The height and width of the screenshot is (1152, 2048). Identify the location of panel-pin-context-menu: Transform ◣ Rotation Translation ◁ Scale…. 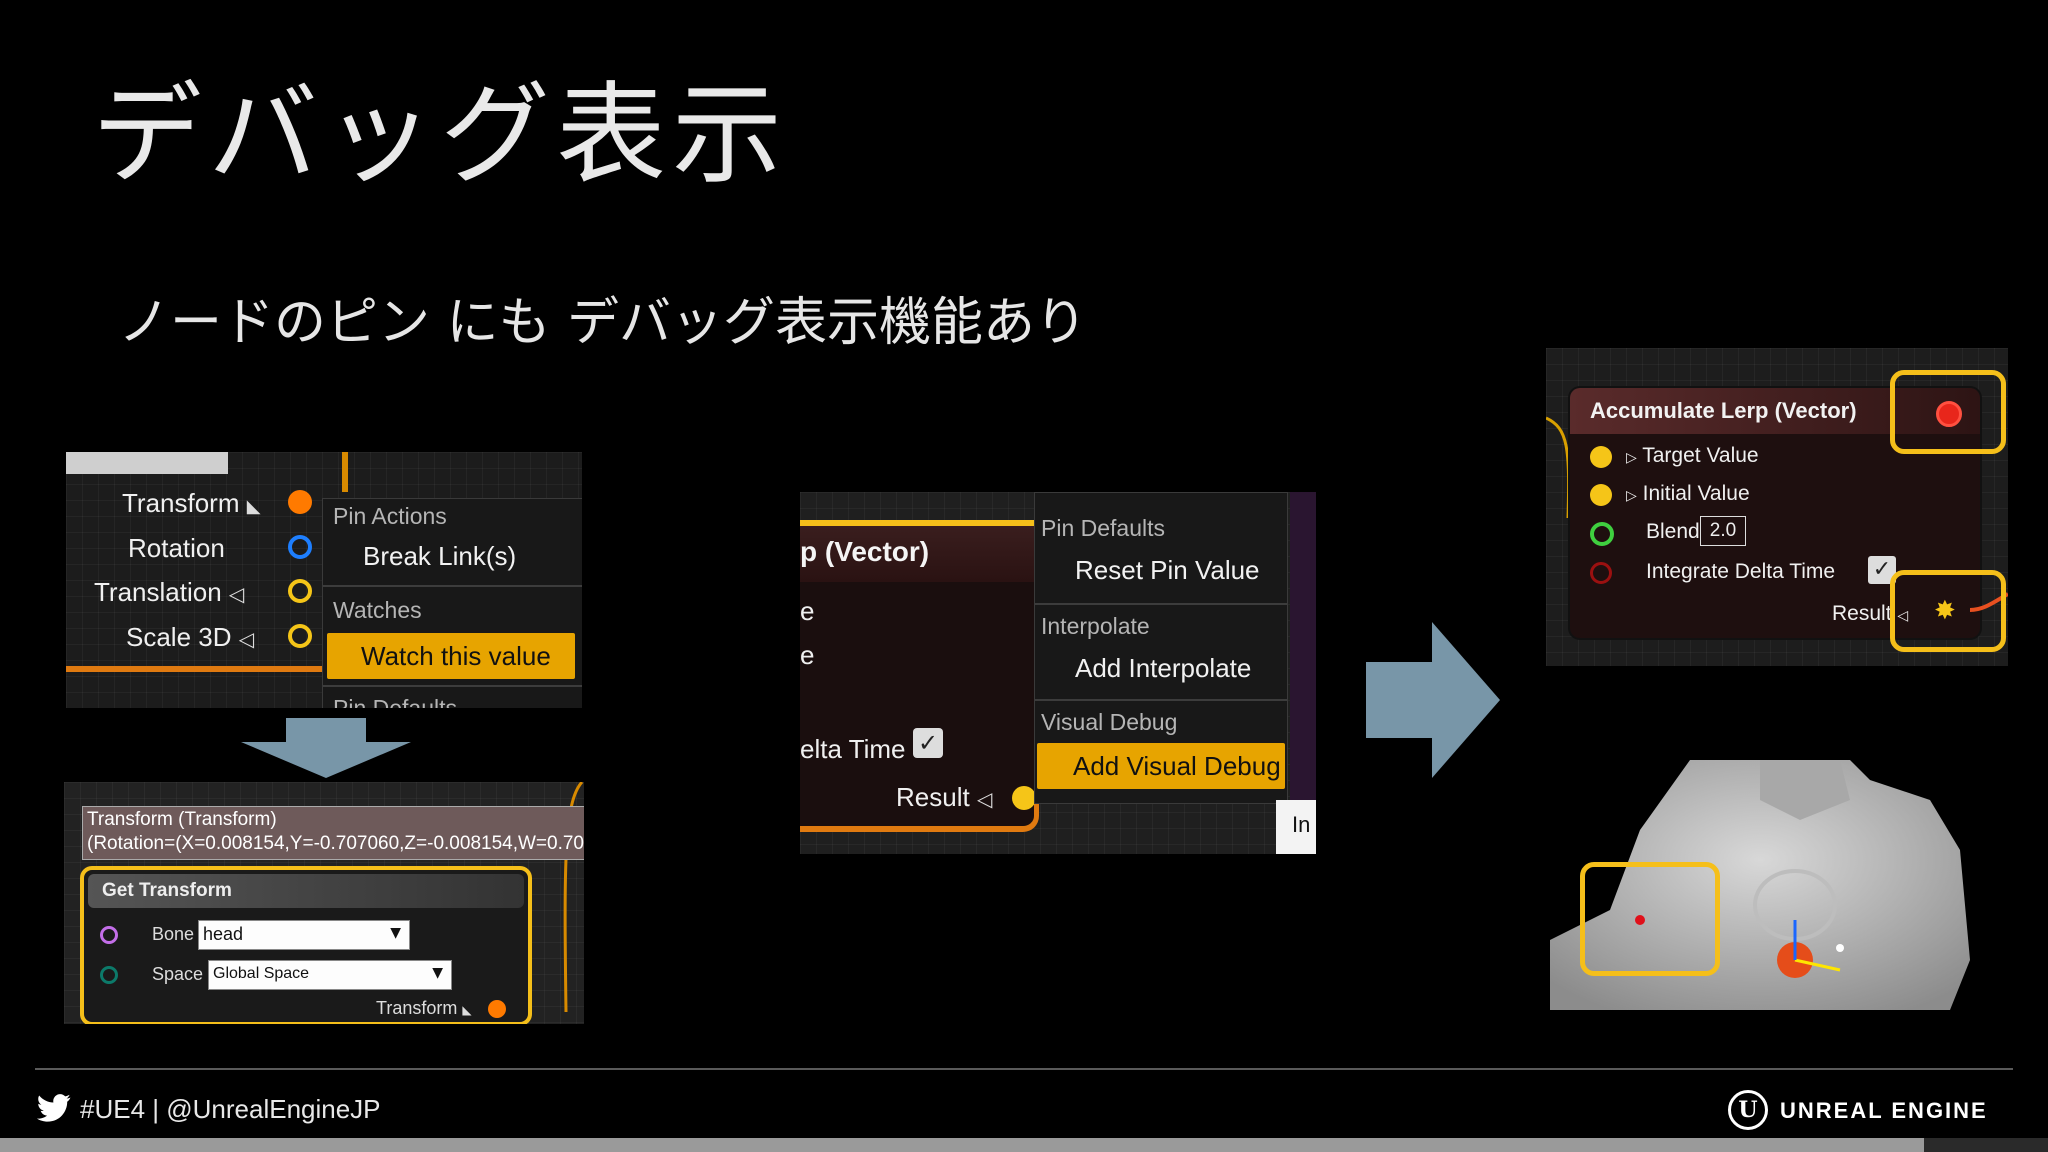
(324, 580).